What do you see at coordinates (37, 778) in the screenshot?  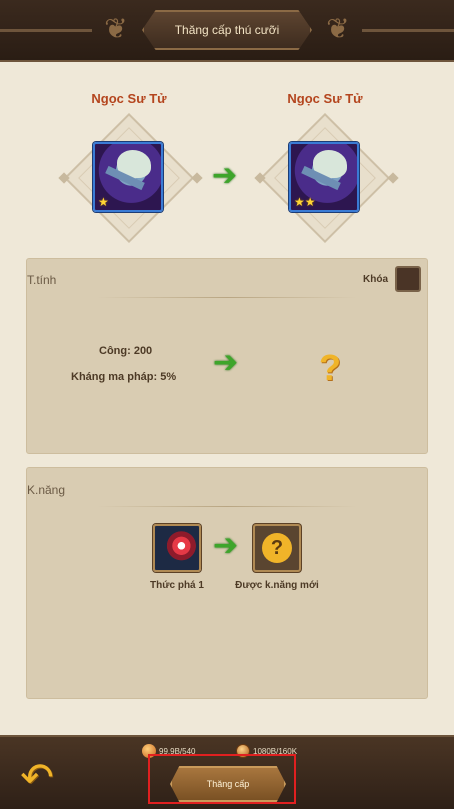 I see `back-arrow-icon: ↶` at bounding box center [37, 778].